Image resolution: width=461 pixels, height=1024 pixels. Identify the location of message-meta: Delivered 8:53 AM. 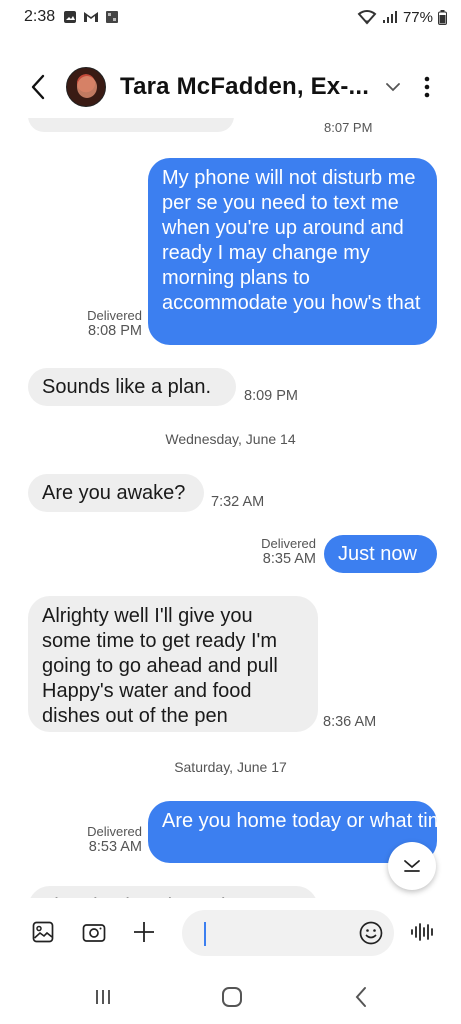
(106, 839).